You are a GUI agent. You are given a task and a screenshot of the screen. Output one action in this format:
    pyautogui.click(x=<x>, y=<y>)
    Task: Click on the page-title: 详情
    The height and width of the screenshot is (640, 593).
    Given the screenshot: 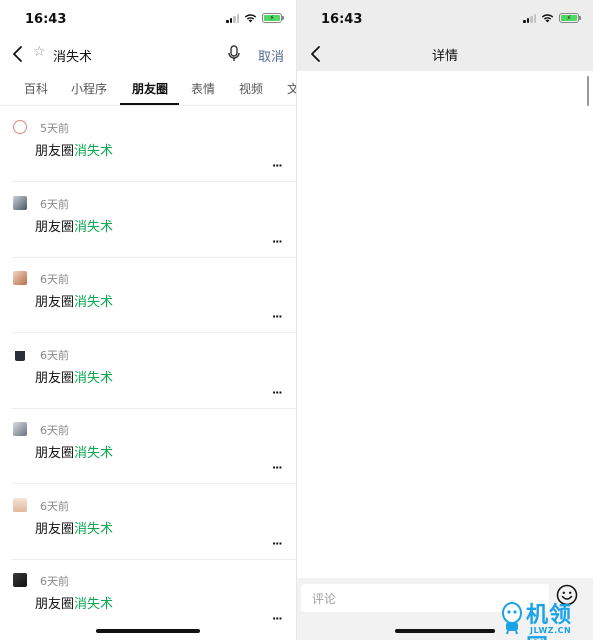 What is the action you would take?
    pyautogui.click(x=444, y=56)
    